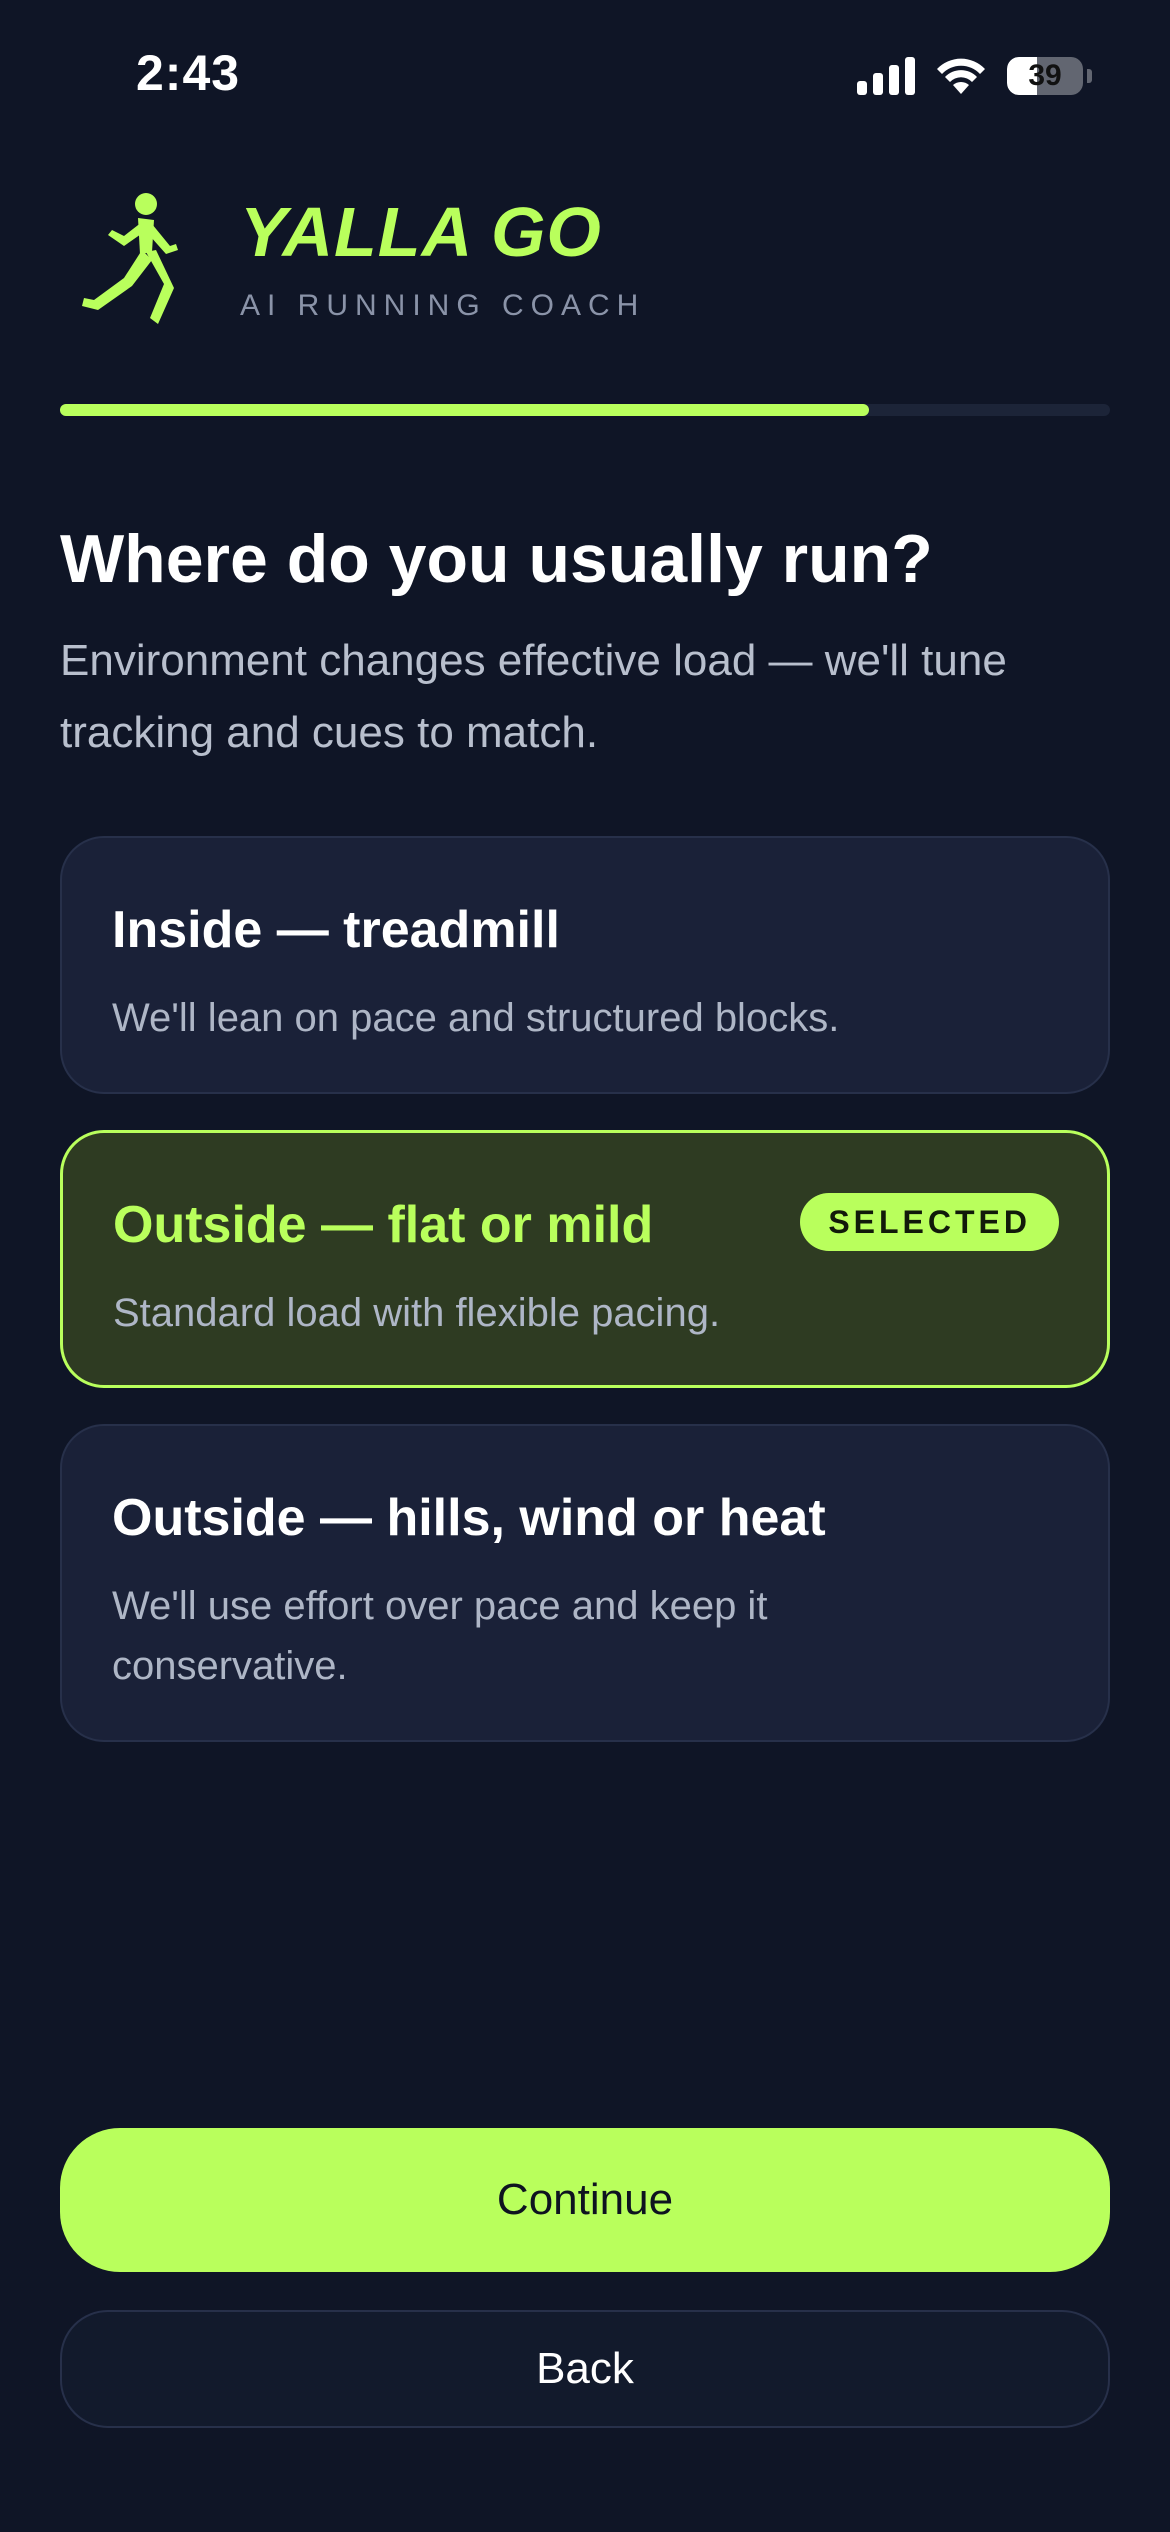  I want to click on wifi-icon, so click(961, 76).